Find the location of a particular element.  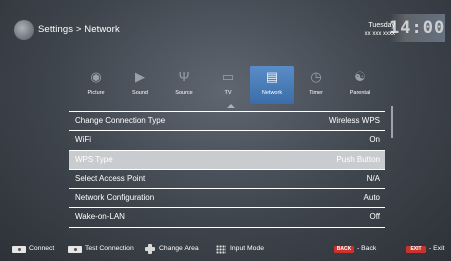

logo-icon is located at coordinates (24, 30).